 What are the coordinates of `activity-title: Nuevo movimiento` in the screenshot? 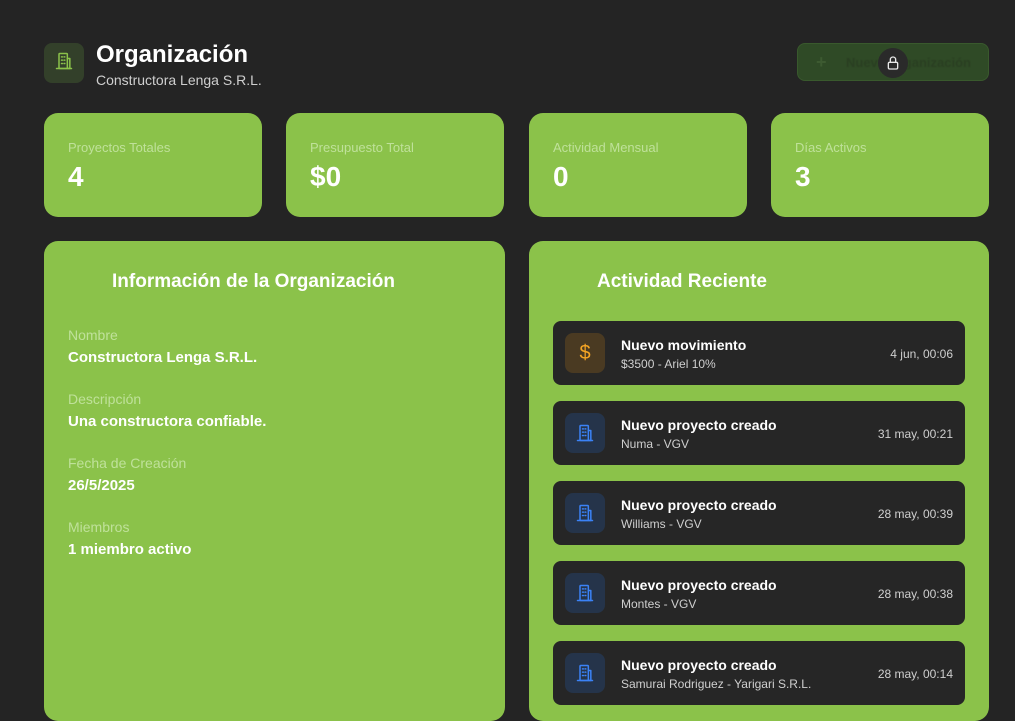 It's located at (684, 345).